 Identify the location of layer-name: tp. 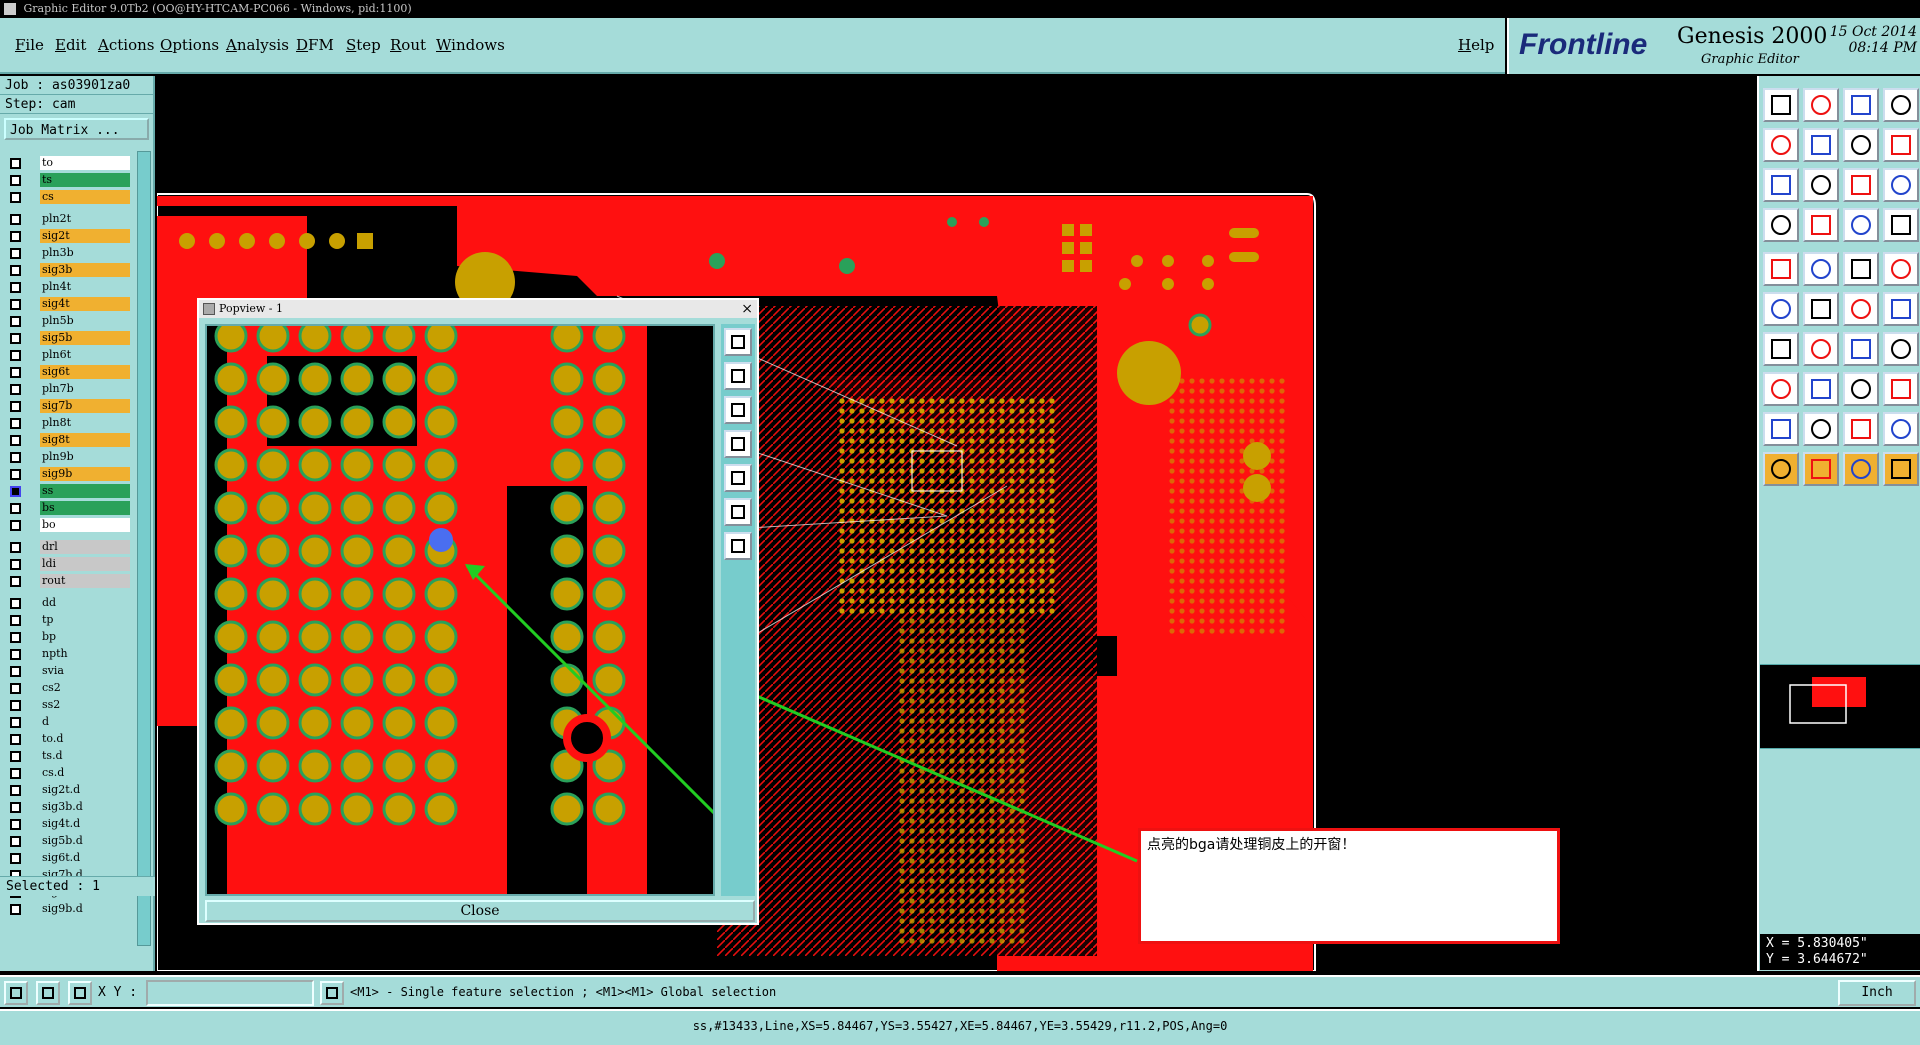
(85, 620).